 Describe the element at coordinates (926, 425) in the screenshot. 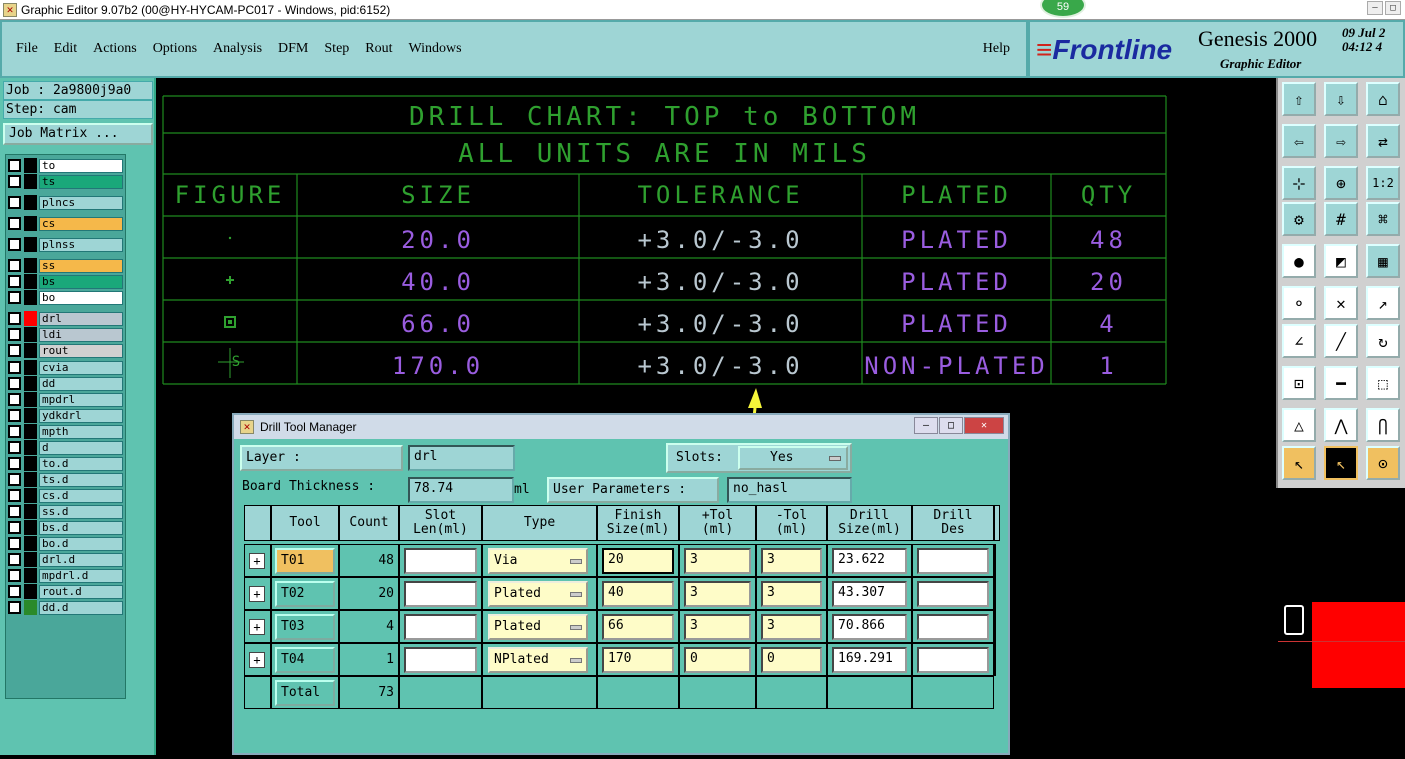

I see `dialog-minimize-icon: –` at that location.